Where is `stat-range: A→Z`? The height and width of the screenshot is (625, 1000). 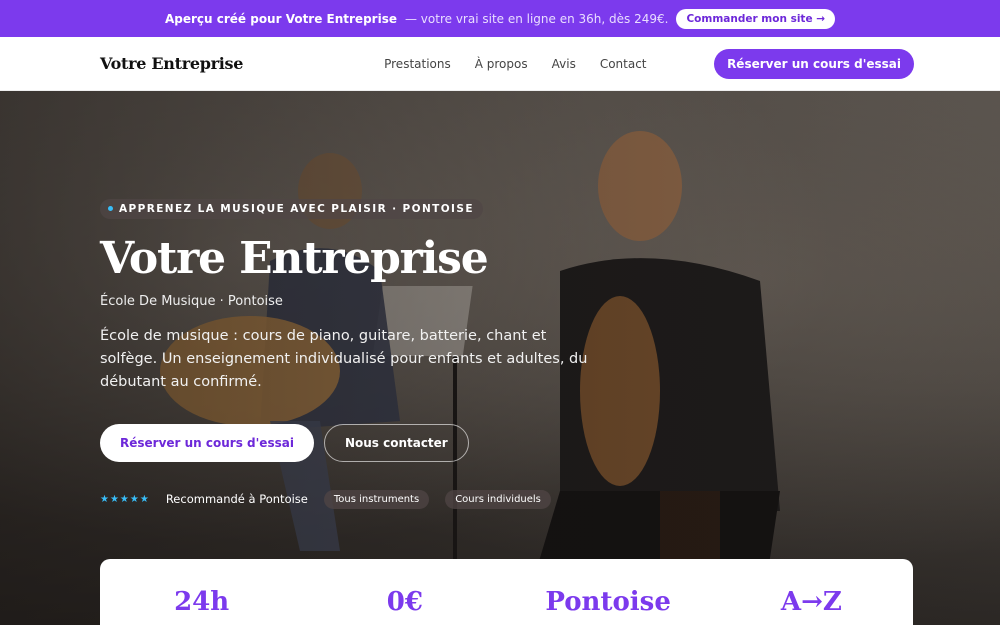
stat-range: A→Z is located at coordinates (811, 602).